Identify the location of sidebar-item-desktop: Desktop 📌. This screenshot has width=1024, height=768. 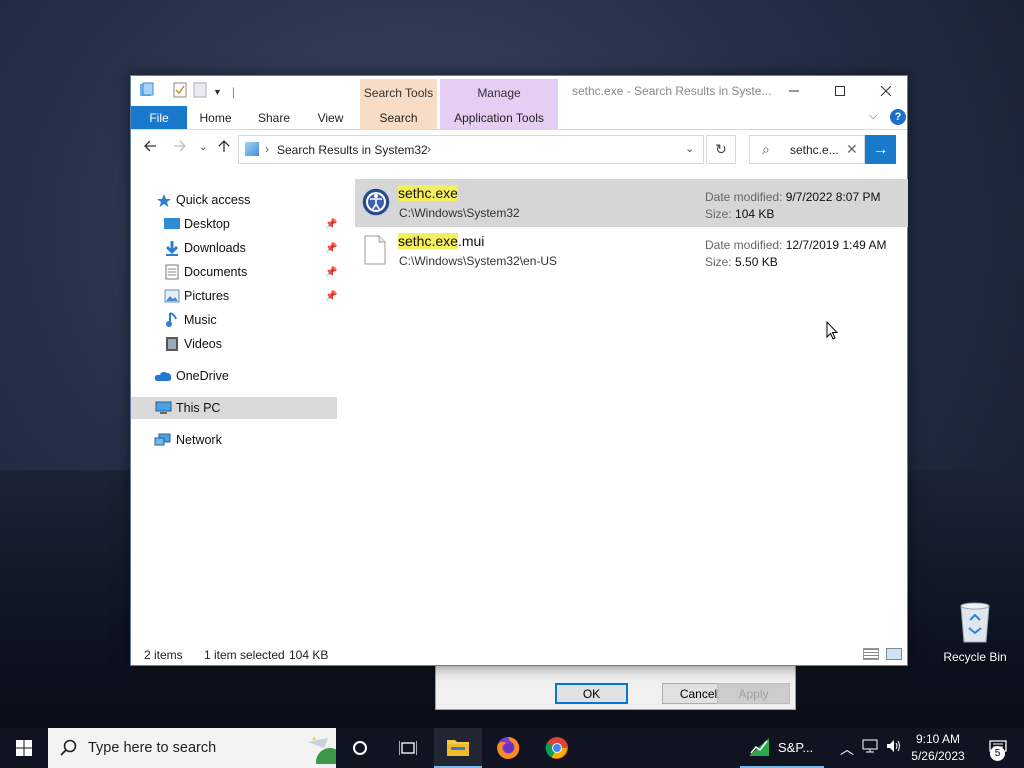
(234, 224).